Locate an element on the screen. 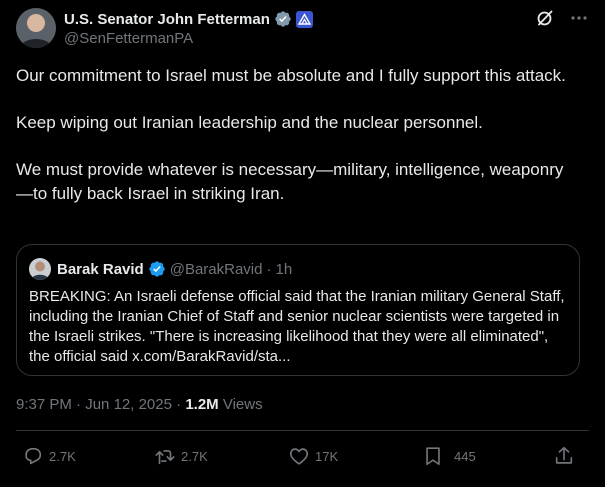  government-badge-icon is located at coordinates (304, 19).